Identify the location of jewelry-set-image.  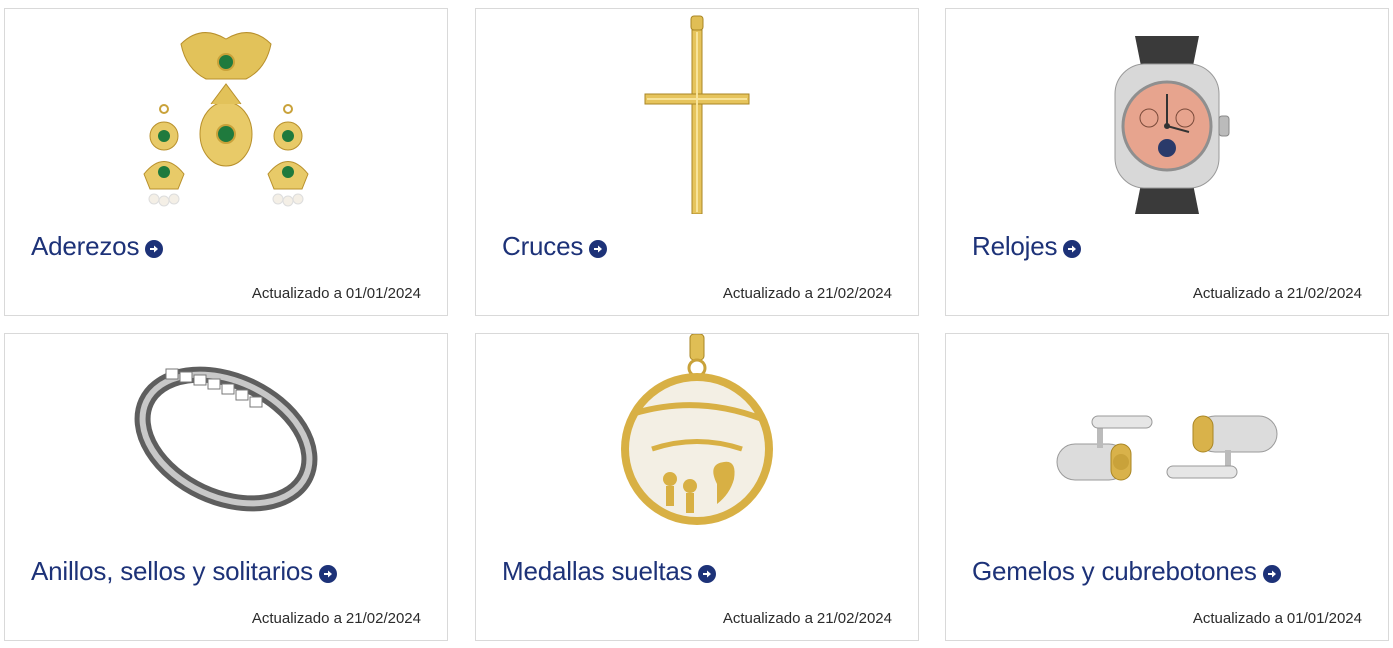
(226, 111).